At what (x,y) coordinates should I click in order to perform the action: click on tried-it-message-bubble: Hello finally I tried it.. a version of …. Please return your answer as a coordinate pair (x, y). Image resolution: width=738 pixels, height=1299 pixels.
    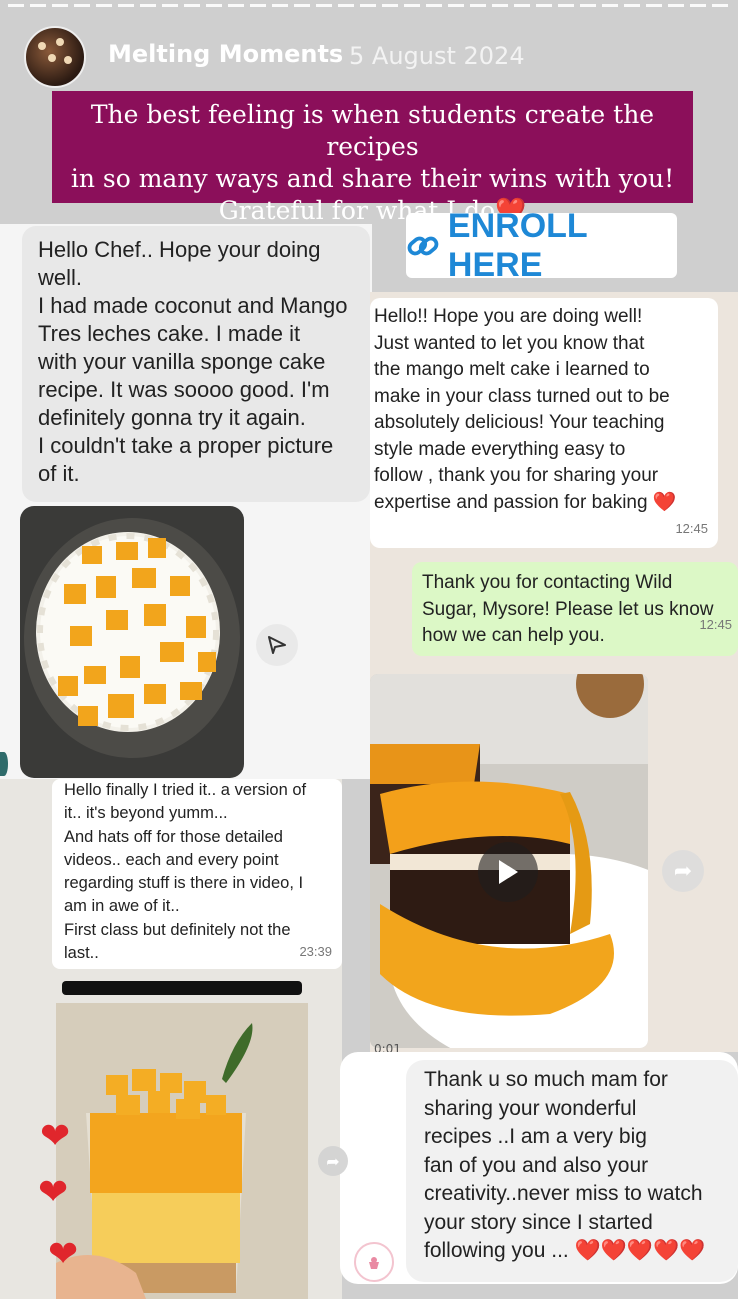
    Looking at the image, I should click on (197, 874).